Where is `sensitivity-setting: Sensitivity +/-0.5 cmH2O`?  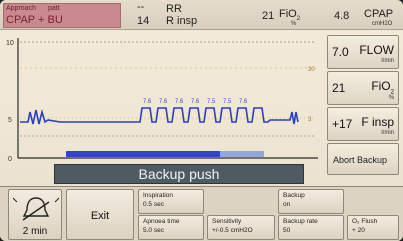 sensitivity-setting: Sensitivity +/-0.5 cmH2O is located at coordinates (241, 227).